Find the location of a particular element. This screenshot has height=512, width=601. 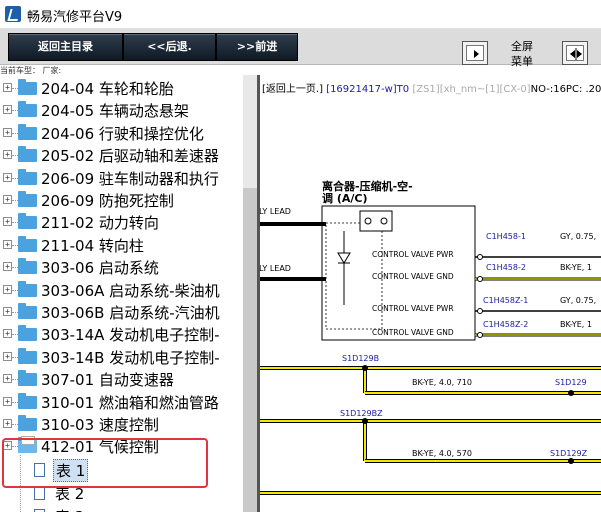

collapse-panel-button is located at coordinates (475, 53).